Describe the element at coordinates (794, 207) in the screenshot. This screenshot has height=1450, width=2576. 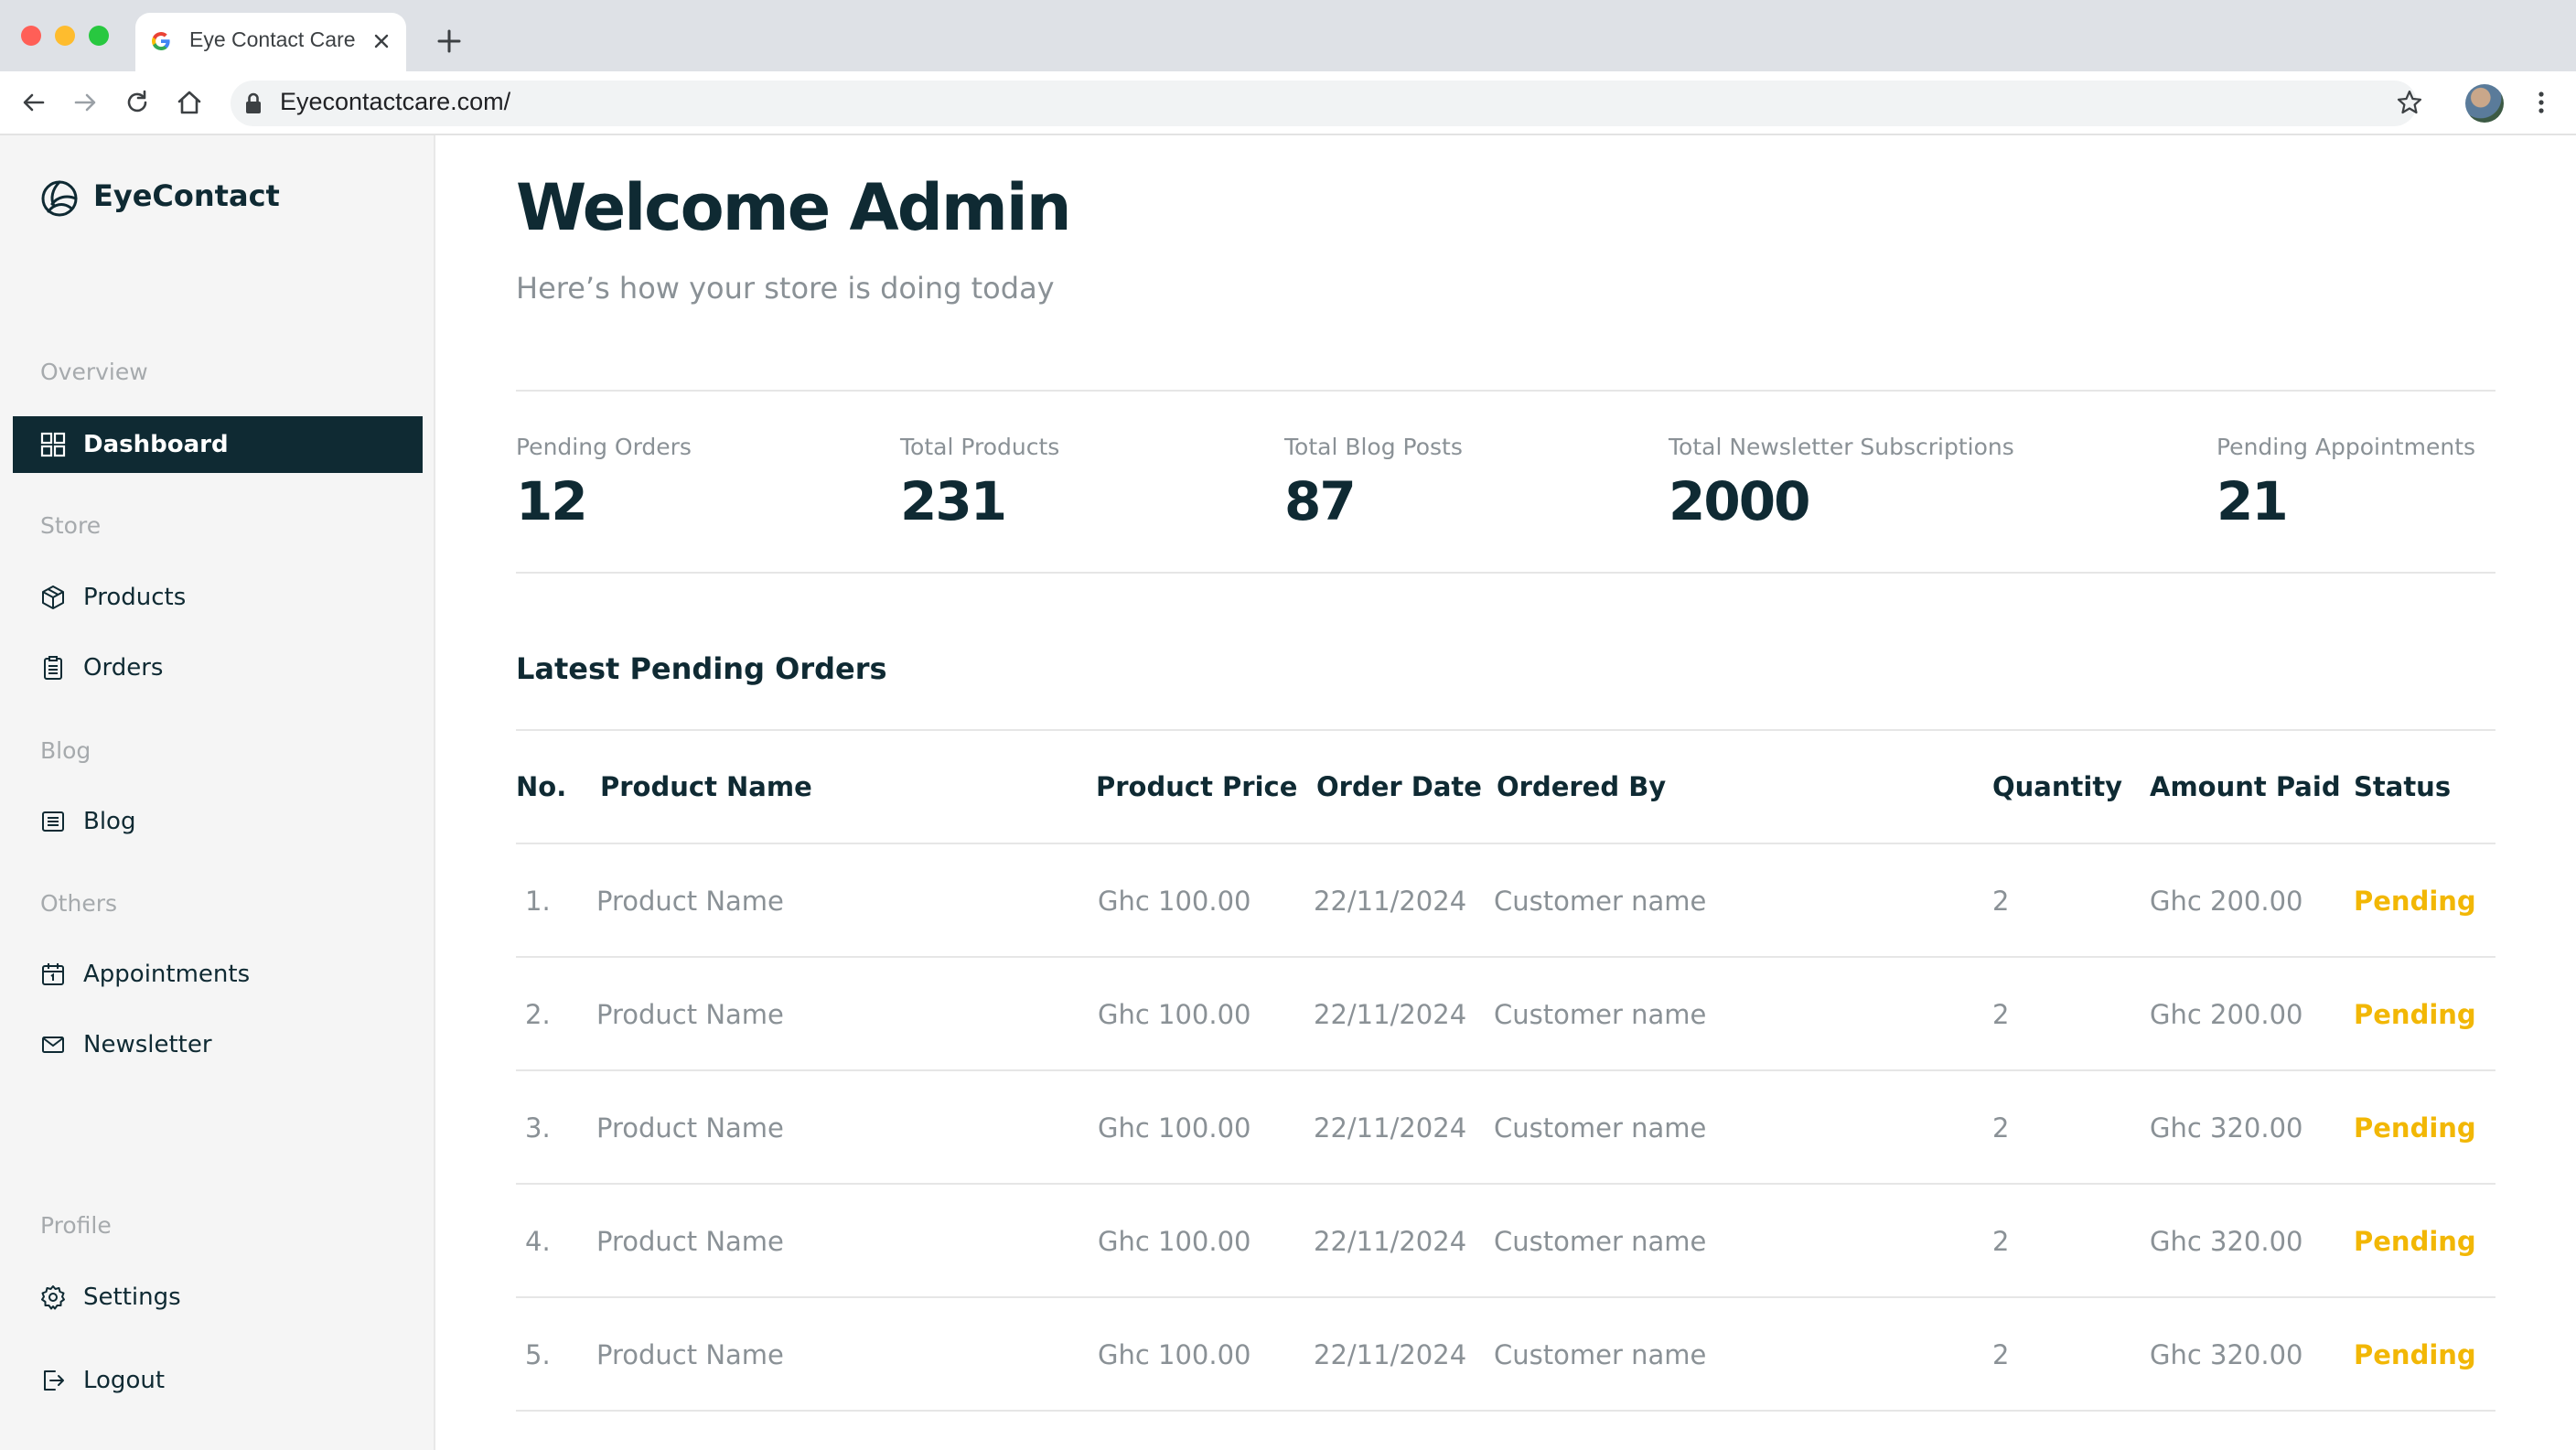
I see `page-title: Welcome Admin` at that location.